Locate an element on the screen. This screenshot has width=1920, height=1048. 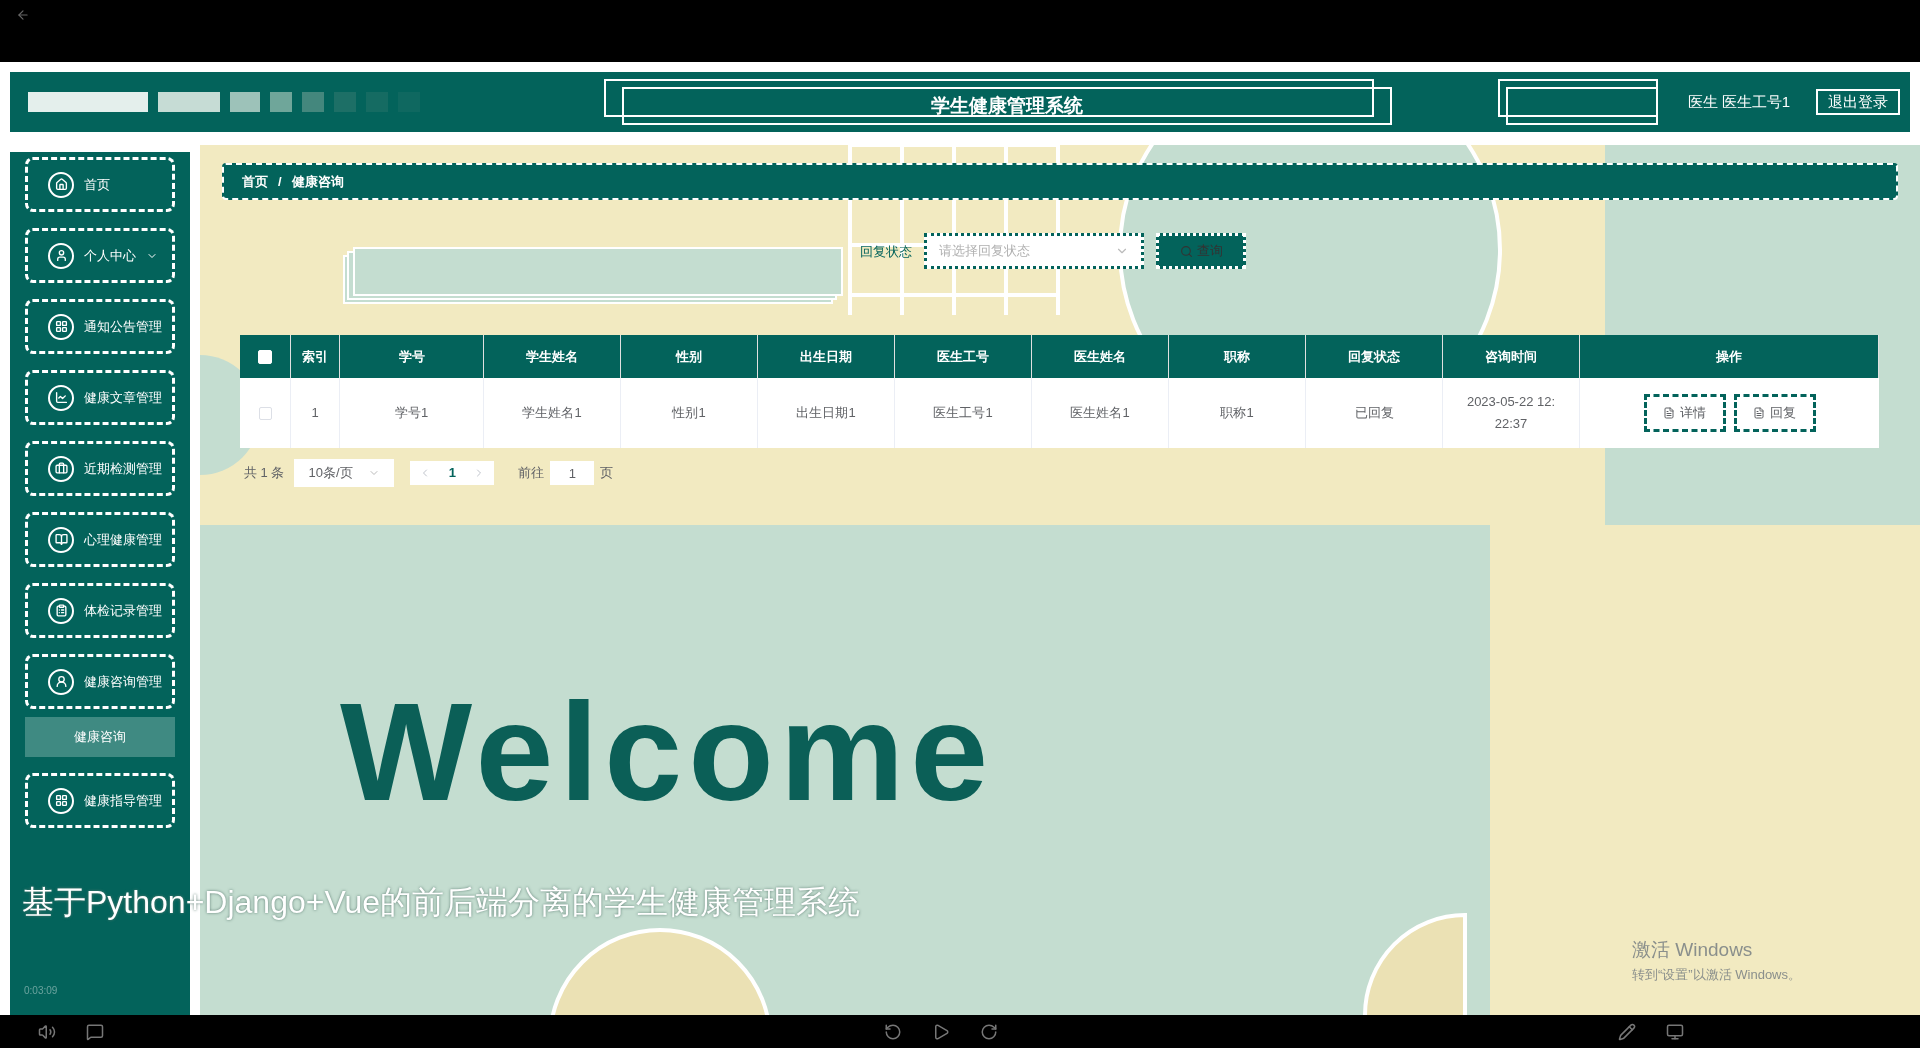
page-number: 1 is located at coordinates (452, 473).